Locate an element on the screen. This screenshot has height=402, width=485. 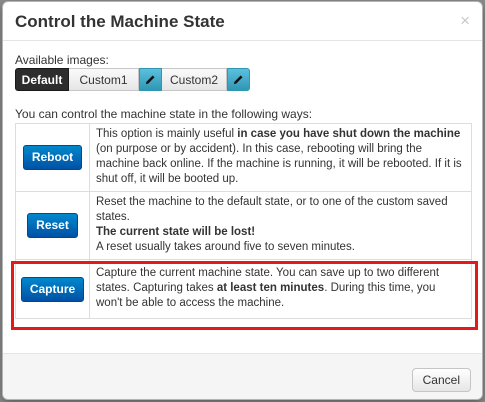
image-custom2-button: Custom2 is located at coordinates (194, 79).